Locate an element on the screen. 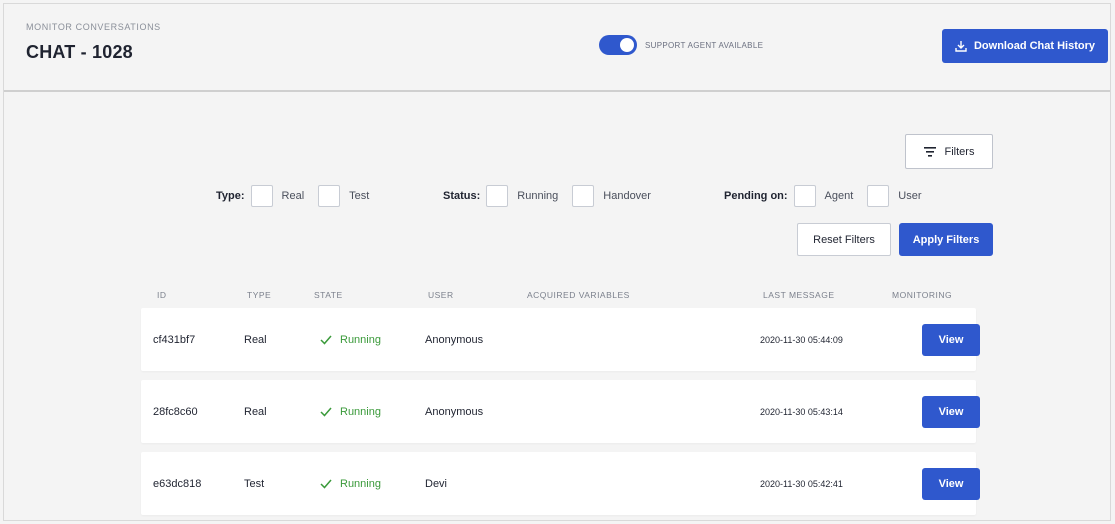 Image resolution: width=1115 pixels, height=524 pixels. type-real-option: Real is located at coordinates (293, 196).